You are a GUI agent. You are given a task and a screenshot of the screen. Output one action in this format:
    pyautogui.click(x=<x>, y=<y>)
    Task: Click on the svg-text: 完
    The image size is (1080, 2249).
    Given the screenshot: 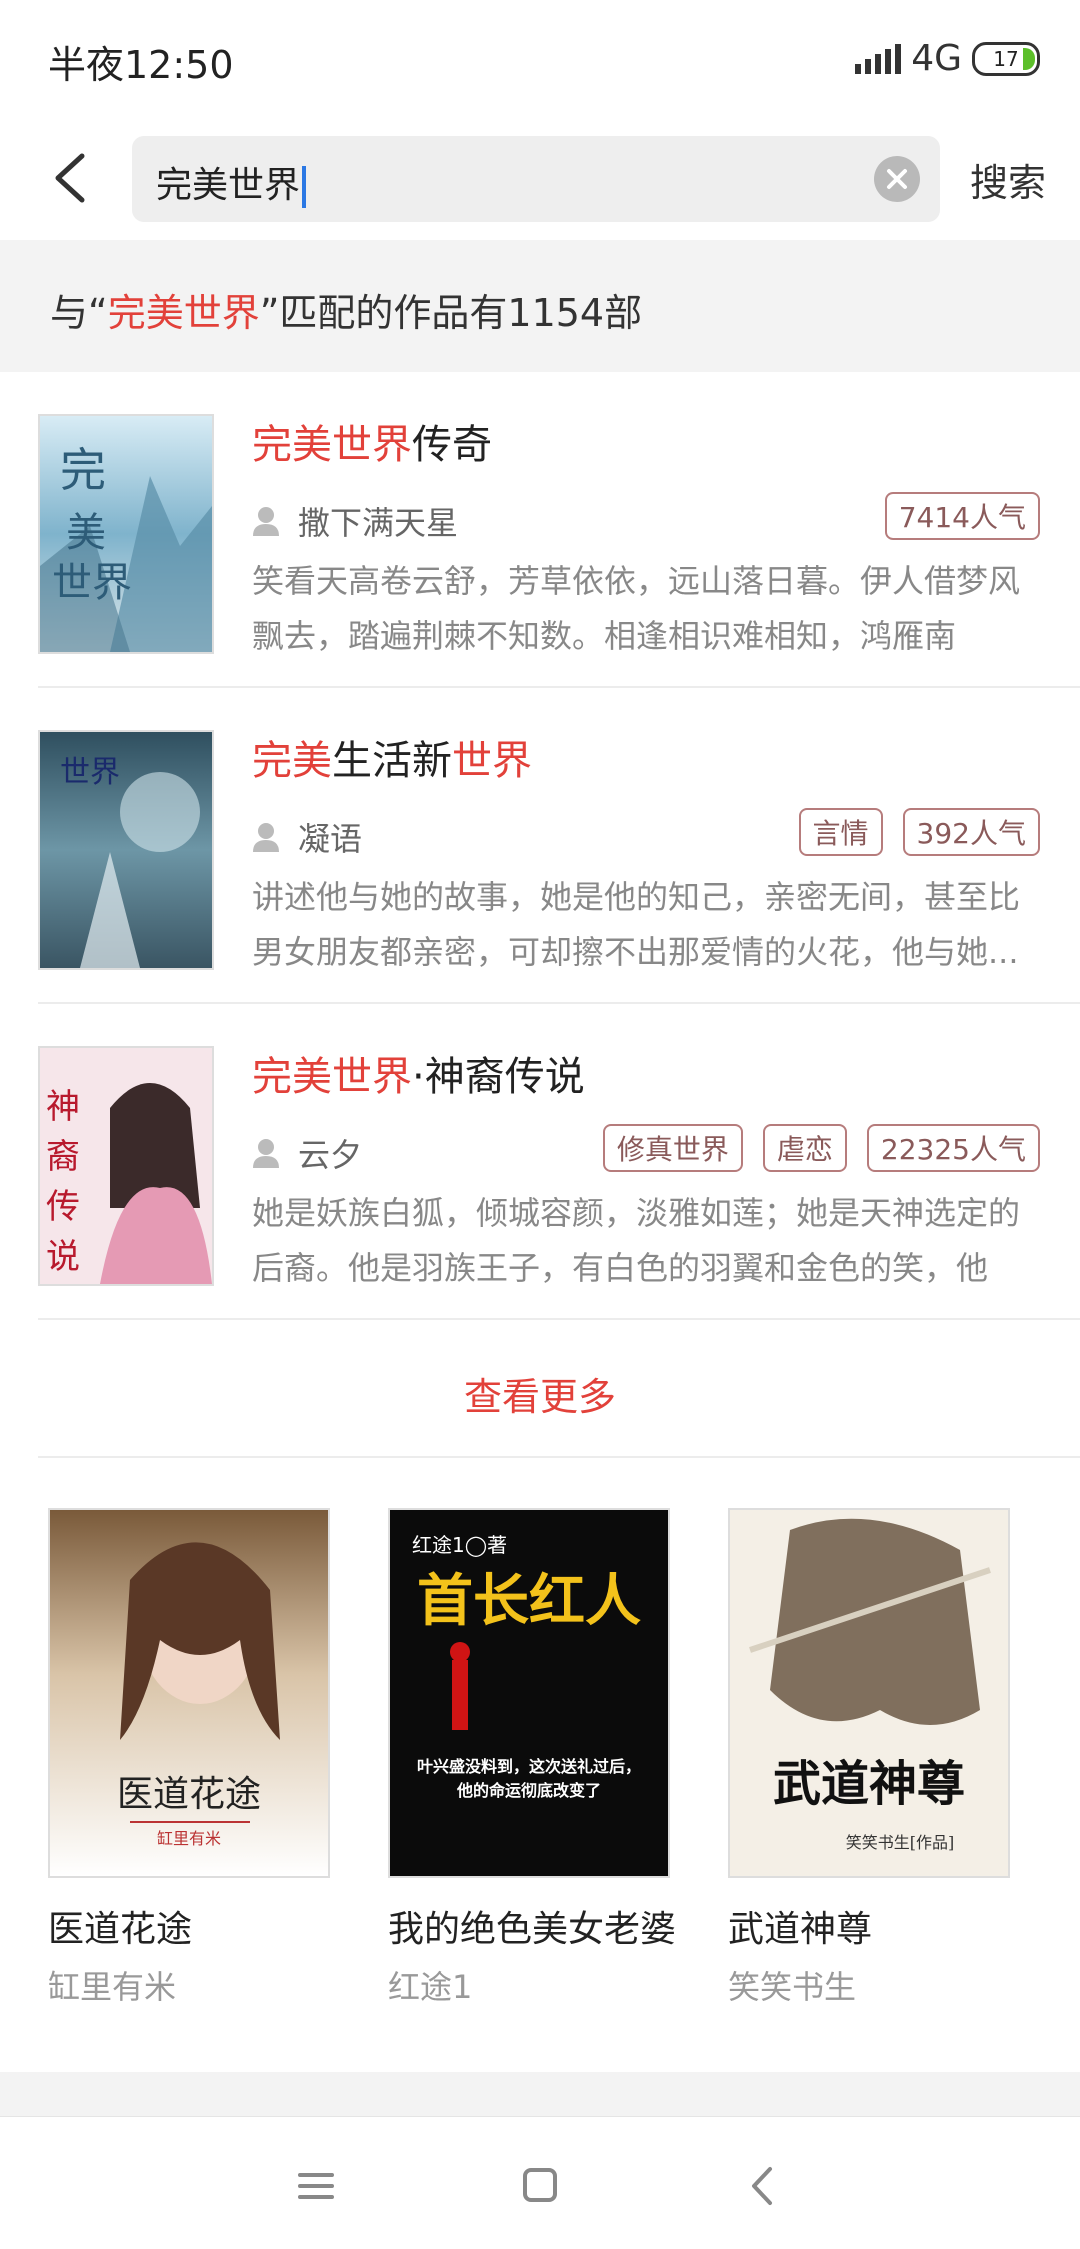 What is the action you would take?
    pyautogui.click(x=83, y=470)
    